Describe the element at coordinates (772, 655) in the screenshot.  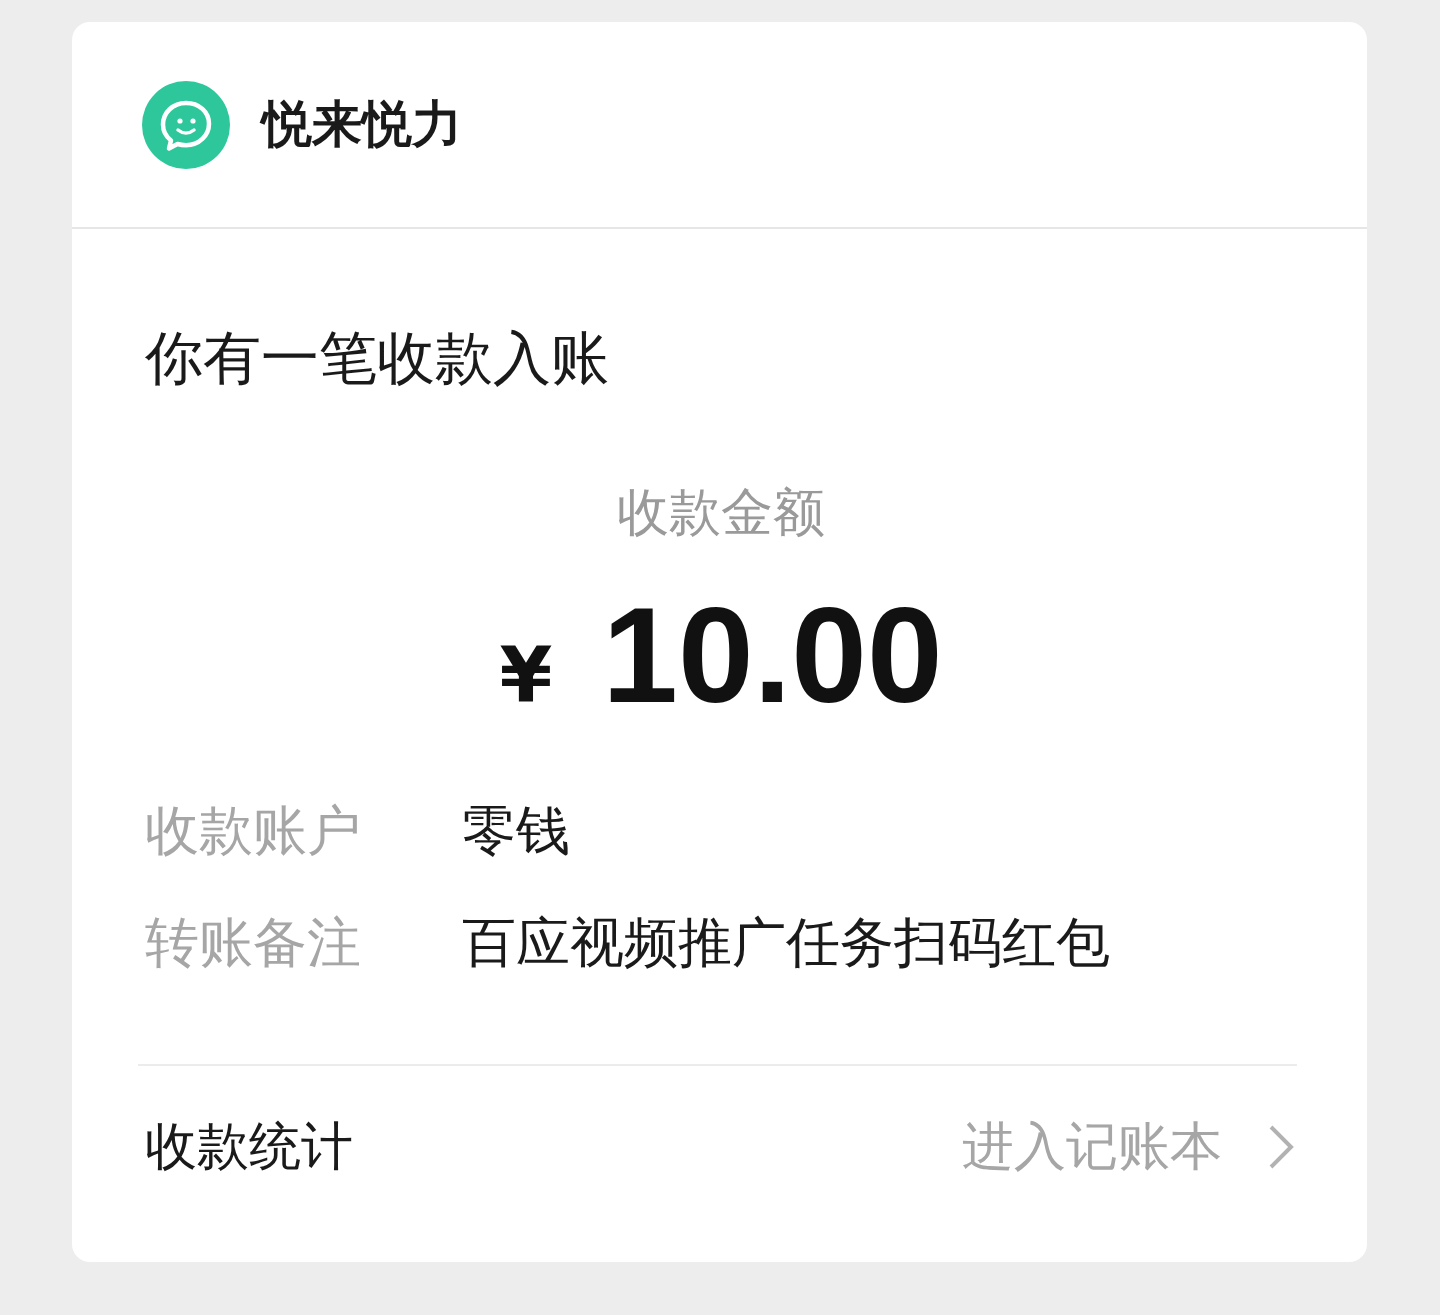
I see `amount-value: 10.00` at that location.